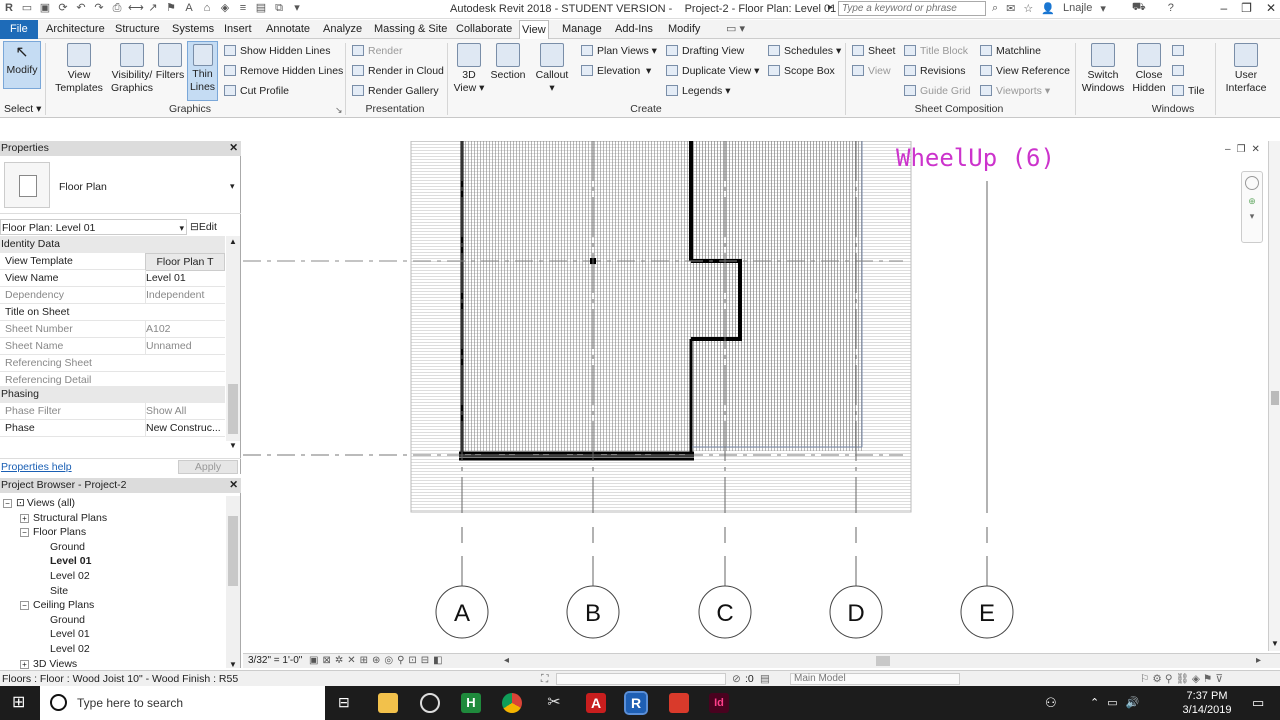 Image resolution: width=1280 pixels, height=720 pixels. Describe the element at coordinates (185, 262) in the screenshot. I see `property-value: Floor Plan T` at that location.